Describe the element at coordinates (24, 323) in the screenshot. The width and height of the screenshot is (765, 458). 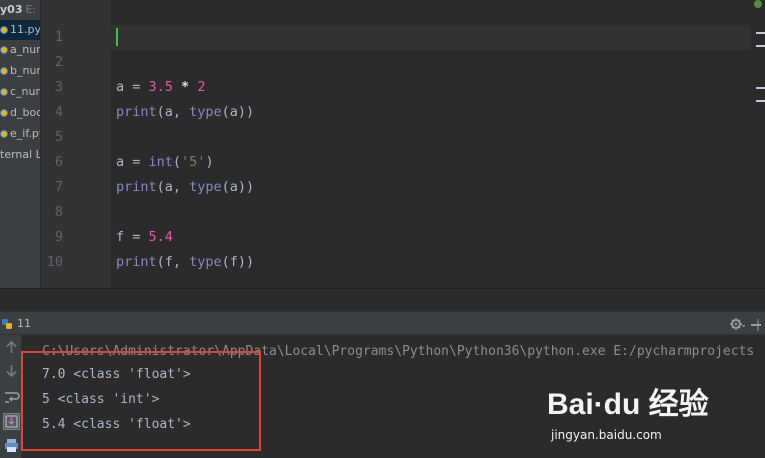
I see `run-tab-label: 11` at that location.